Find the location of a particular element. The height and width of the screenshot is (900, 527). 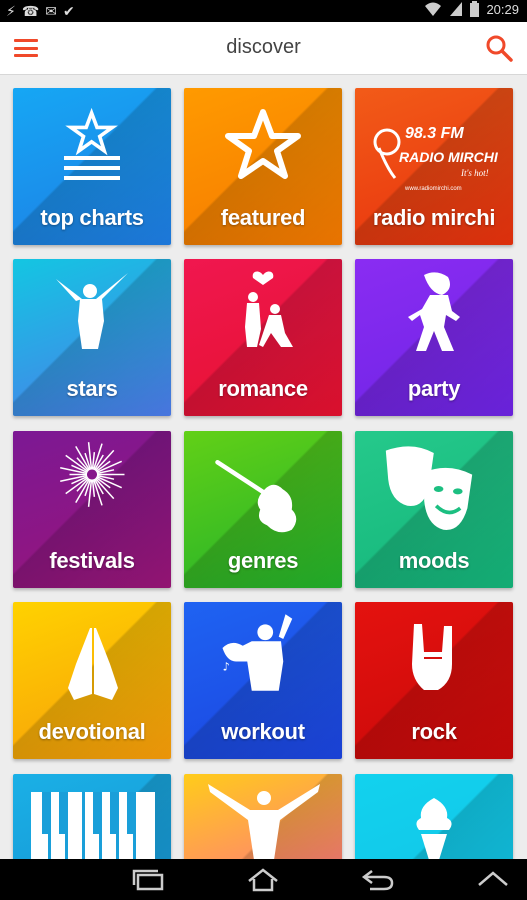

radio-url: www.radiomirchi.com is located at coordinates (433, 189).